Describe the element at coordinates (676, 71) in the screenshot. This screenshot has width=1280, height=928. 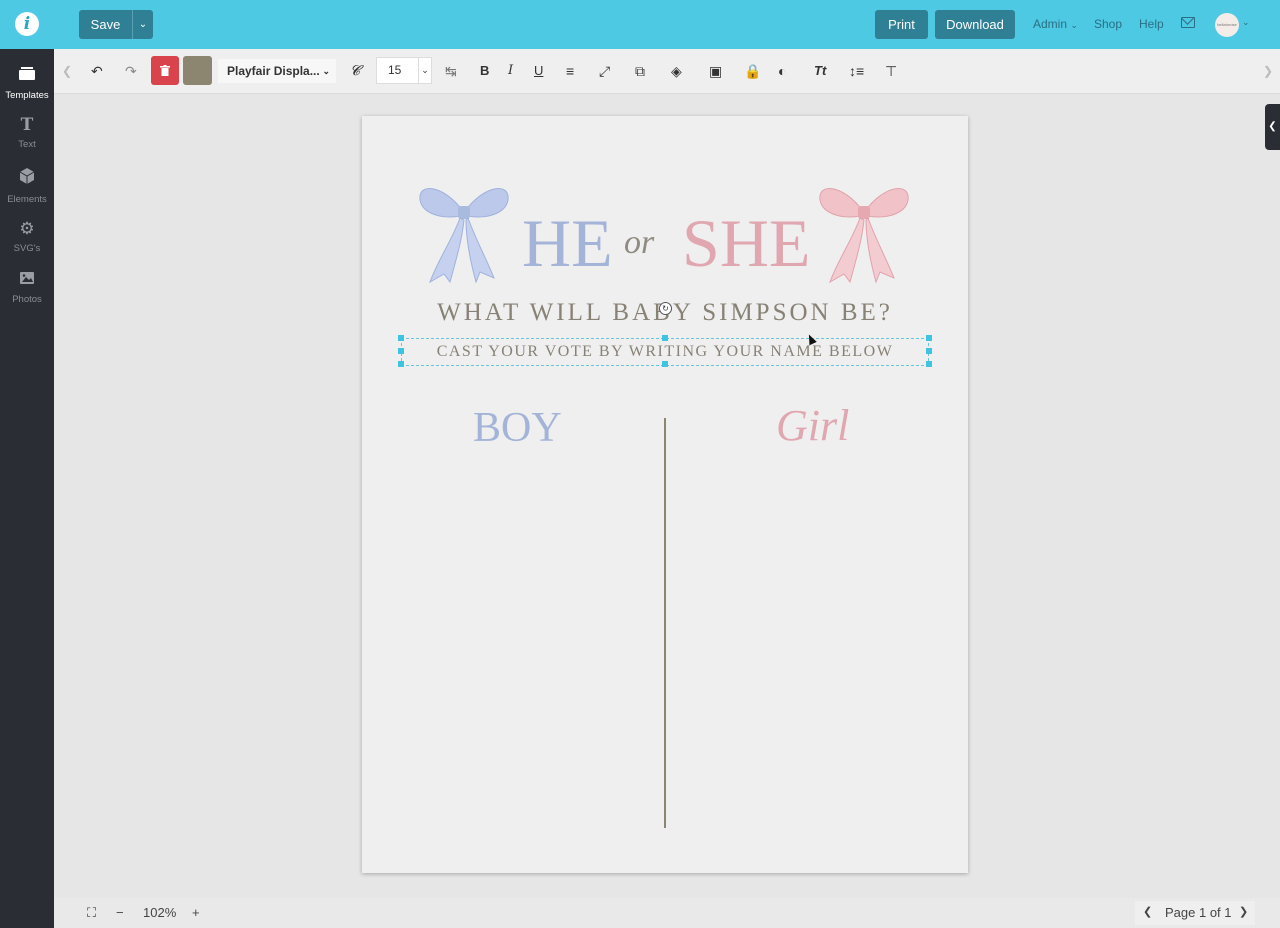
I see `layers-icon: ◈` at that location.